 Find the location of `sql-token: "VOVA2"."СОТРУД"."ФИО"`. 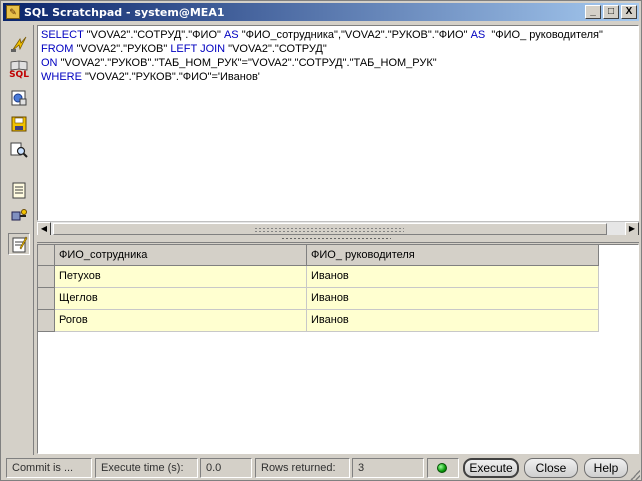

sql-token: "VOVA2"."СОТРУД"."ФИО" is located at coordinates (153, 35).